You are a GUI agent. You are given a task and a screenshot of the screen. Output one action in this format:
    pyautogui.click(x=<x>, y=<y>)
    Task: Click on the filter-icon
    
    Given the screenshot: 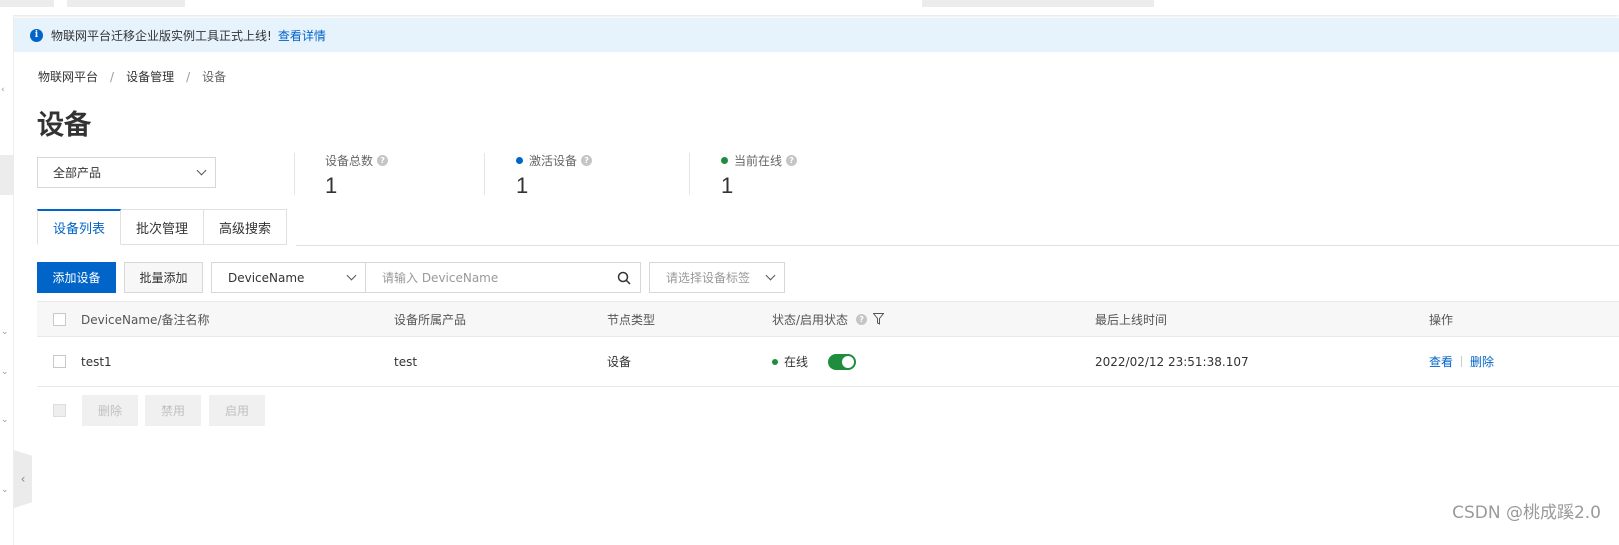 What is the action you would take?
    pyautogui.click(x=879, y=319)
    